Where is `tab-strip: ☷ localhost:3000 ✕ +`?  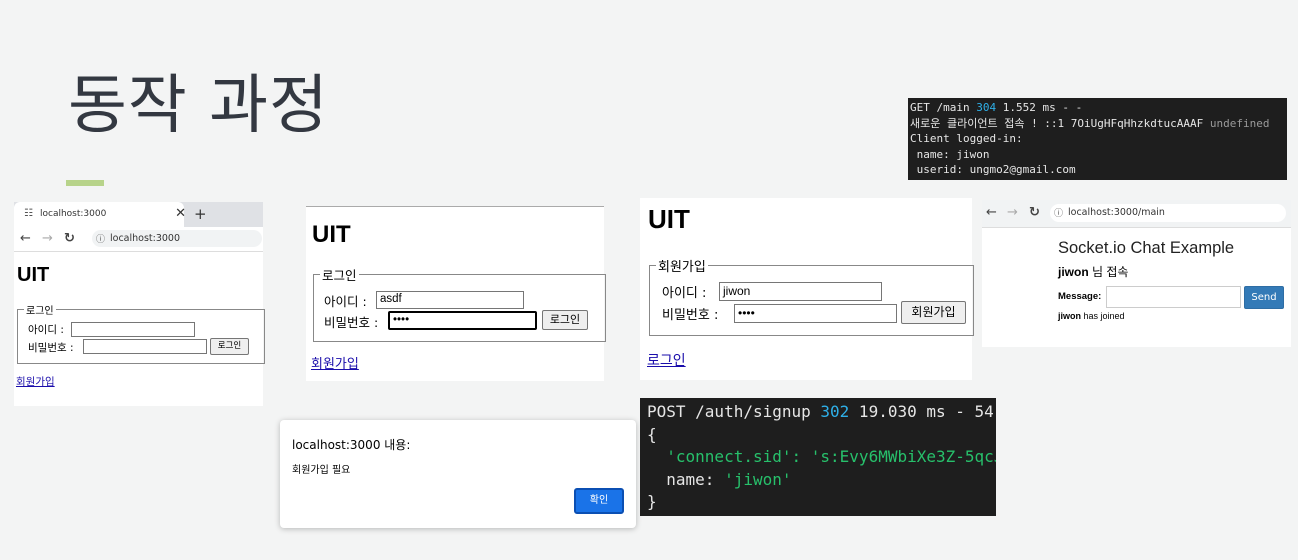
tab-strip: ☷ localhost:3000 ✕ + is located at coordinates (138, 214).